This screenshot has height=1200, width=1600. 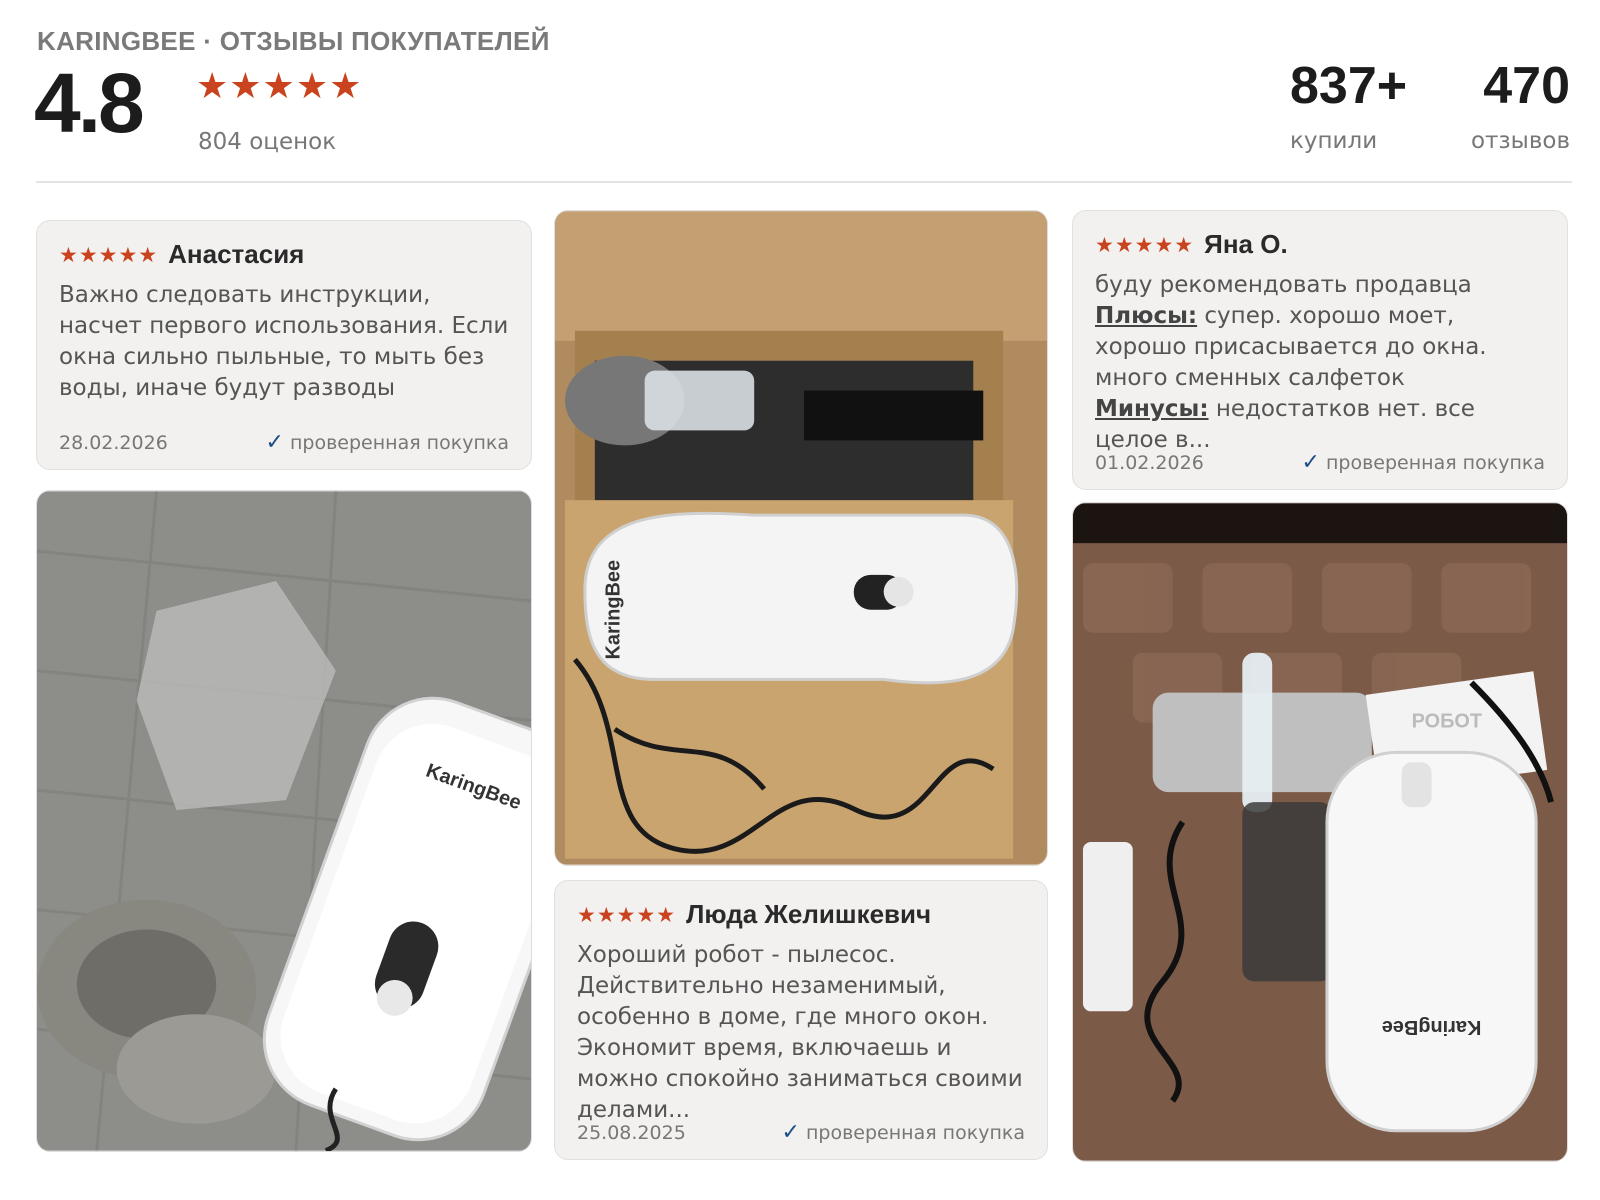 I want to click on review-author: Анастасия, so click(x=236, y=254).